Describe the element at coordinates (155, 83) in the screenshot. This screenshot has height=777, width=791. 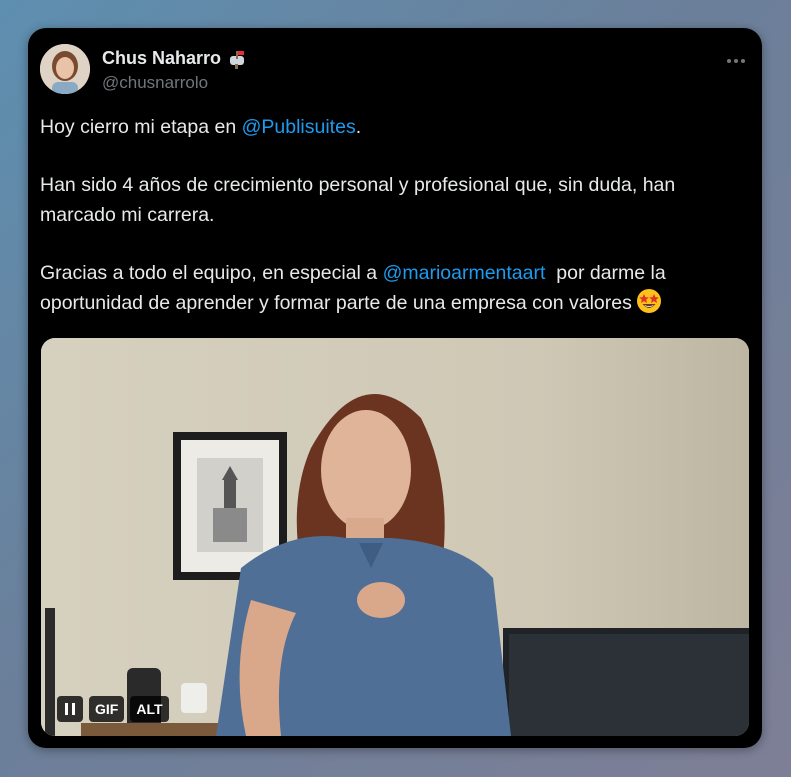
I see `author-handle: @chusnarrolo` at that location.